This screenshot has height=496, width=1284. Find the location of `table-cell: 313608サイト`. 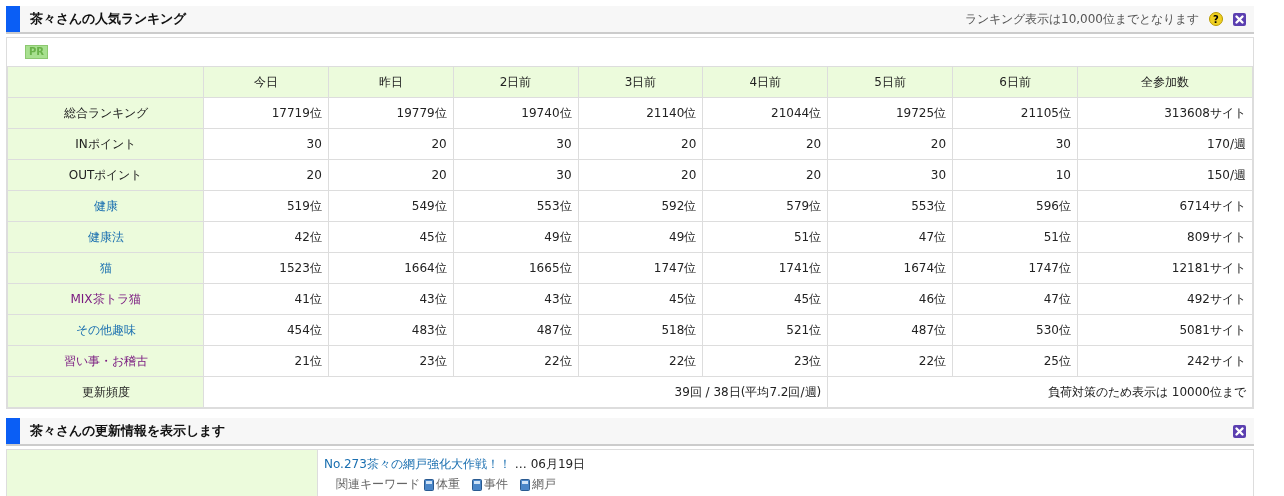

table-cell: 313608サイト is located at coordinates (1165, 113).